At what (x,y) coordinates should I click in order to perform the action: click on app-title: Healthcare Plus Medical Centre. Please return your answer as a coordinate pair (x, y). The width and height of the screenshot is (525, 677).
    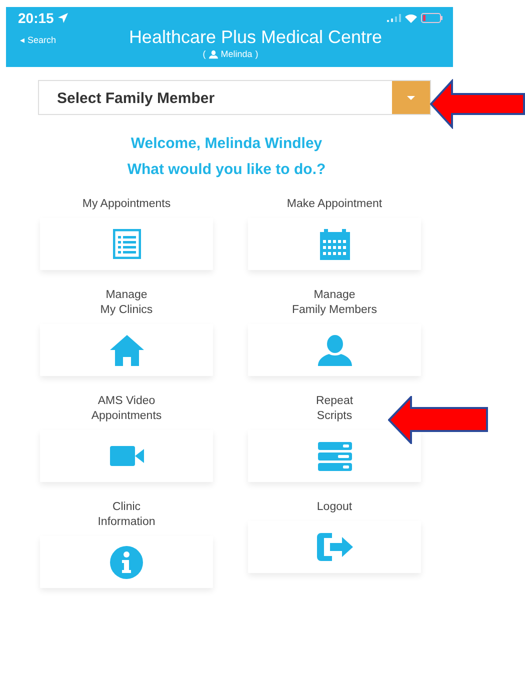
    Looking at the image, I should click on (255, 37).